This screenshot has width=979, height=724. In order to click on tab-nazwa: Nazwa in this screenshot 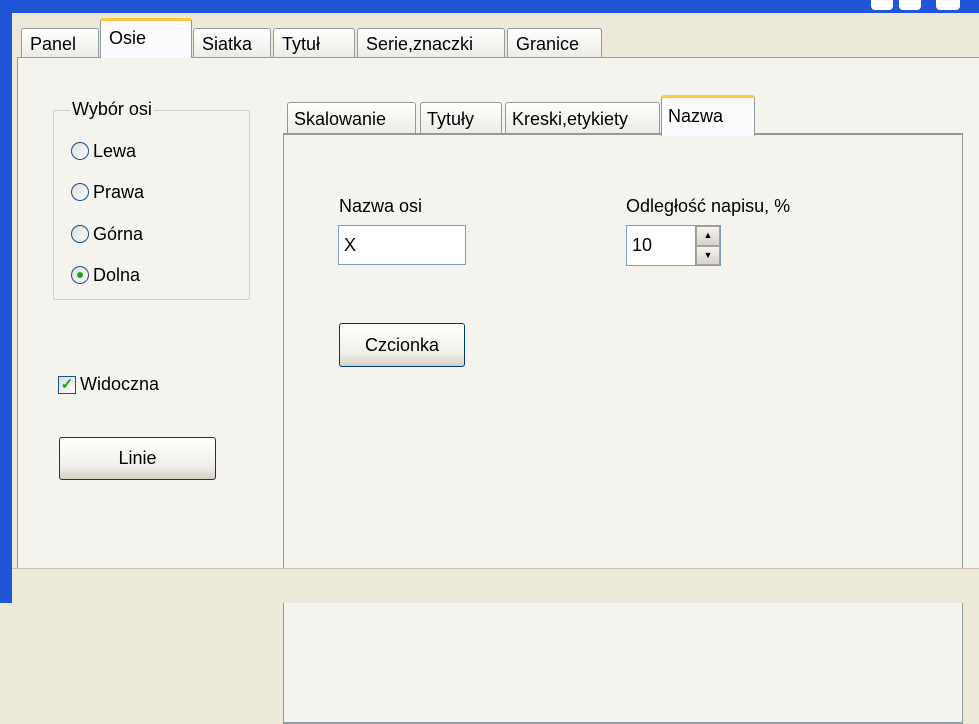, I will do `click(708, 115)`.